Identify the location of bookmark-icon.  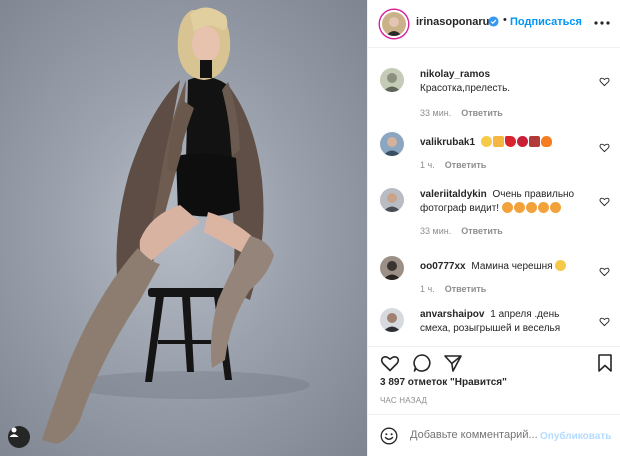
(605, 363).